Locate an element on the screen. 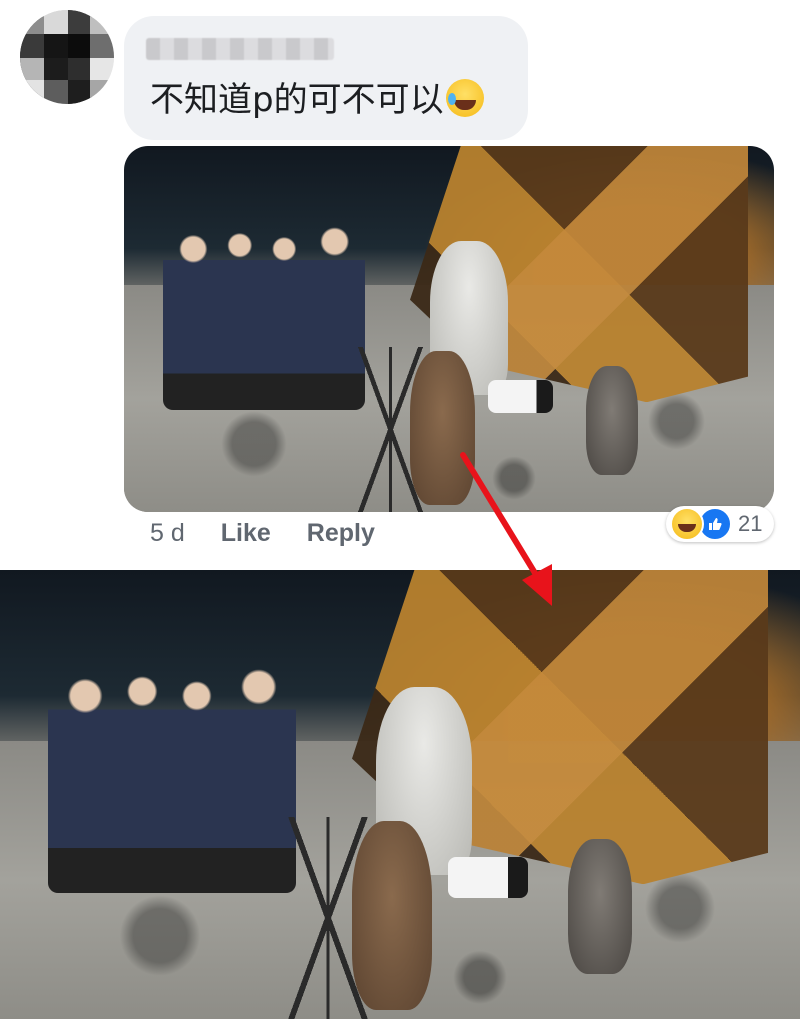  haha-reaction-icon is located at coordinates (687, 524).